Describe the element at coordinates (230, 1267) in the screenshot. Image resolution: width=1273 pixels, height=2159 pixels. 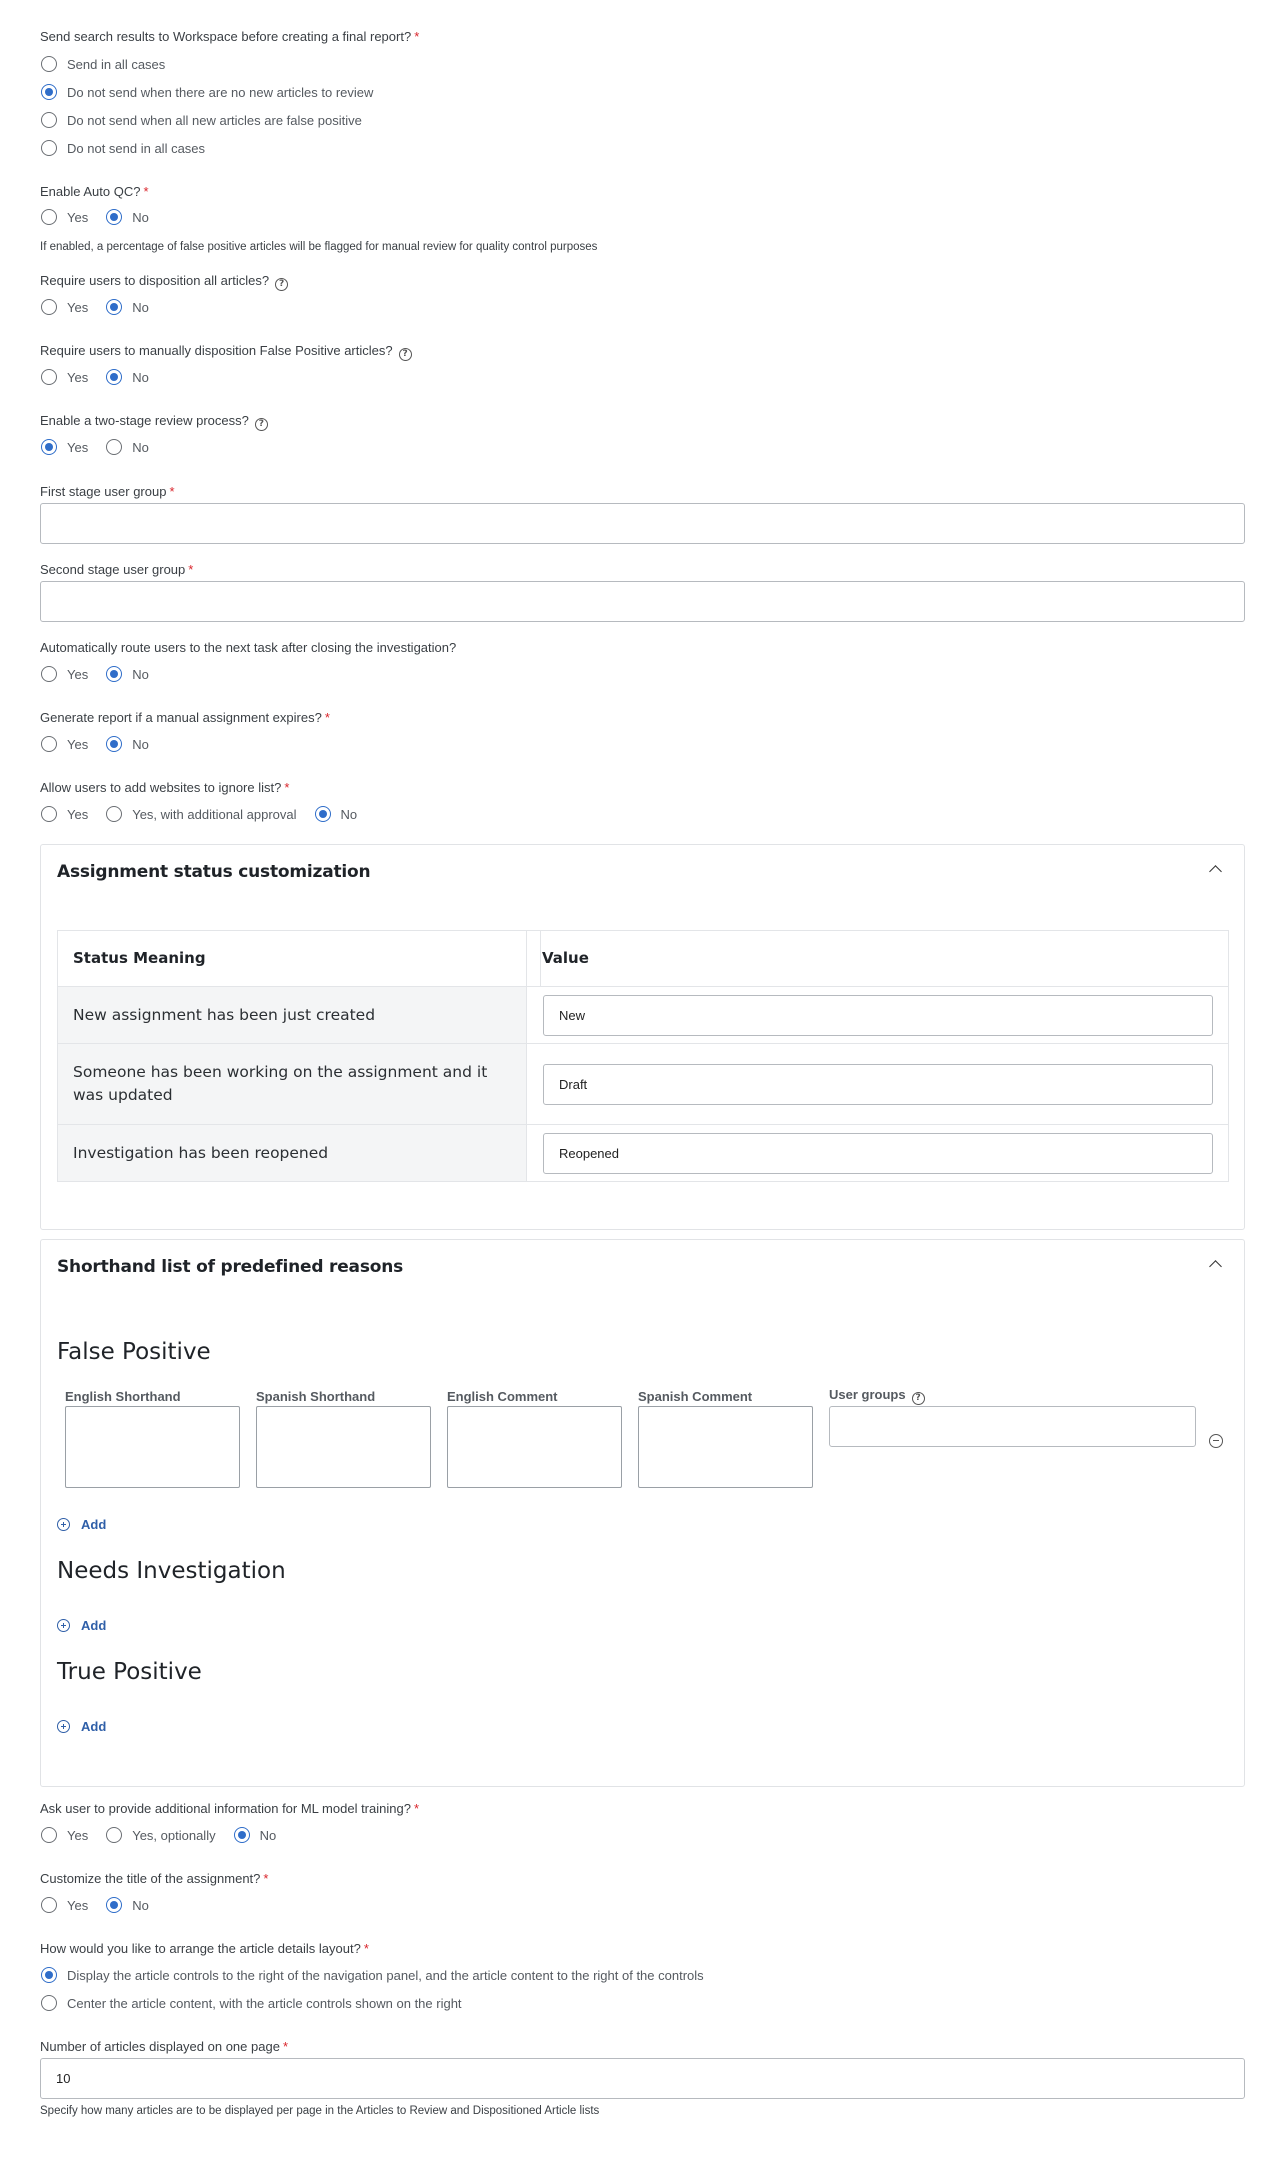
I see `predefined-reasons-panel-title: Shorthand list of predefined reasons` at that location.